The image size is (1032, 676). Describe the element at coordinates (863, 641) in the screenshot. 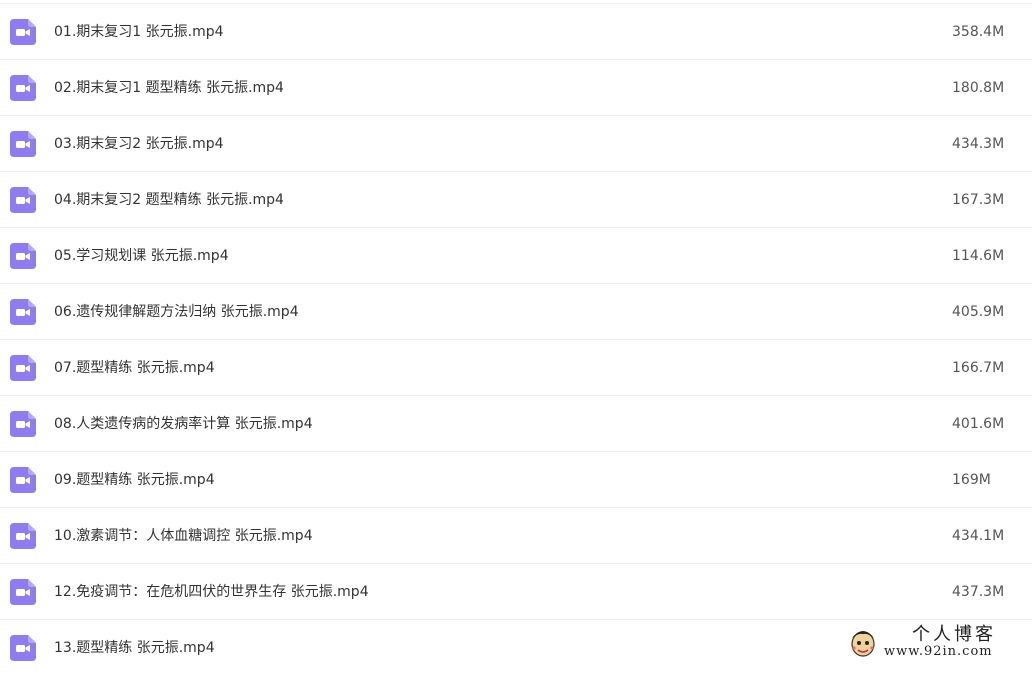

I see `mascot-logo-icon` at that location.